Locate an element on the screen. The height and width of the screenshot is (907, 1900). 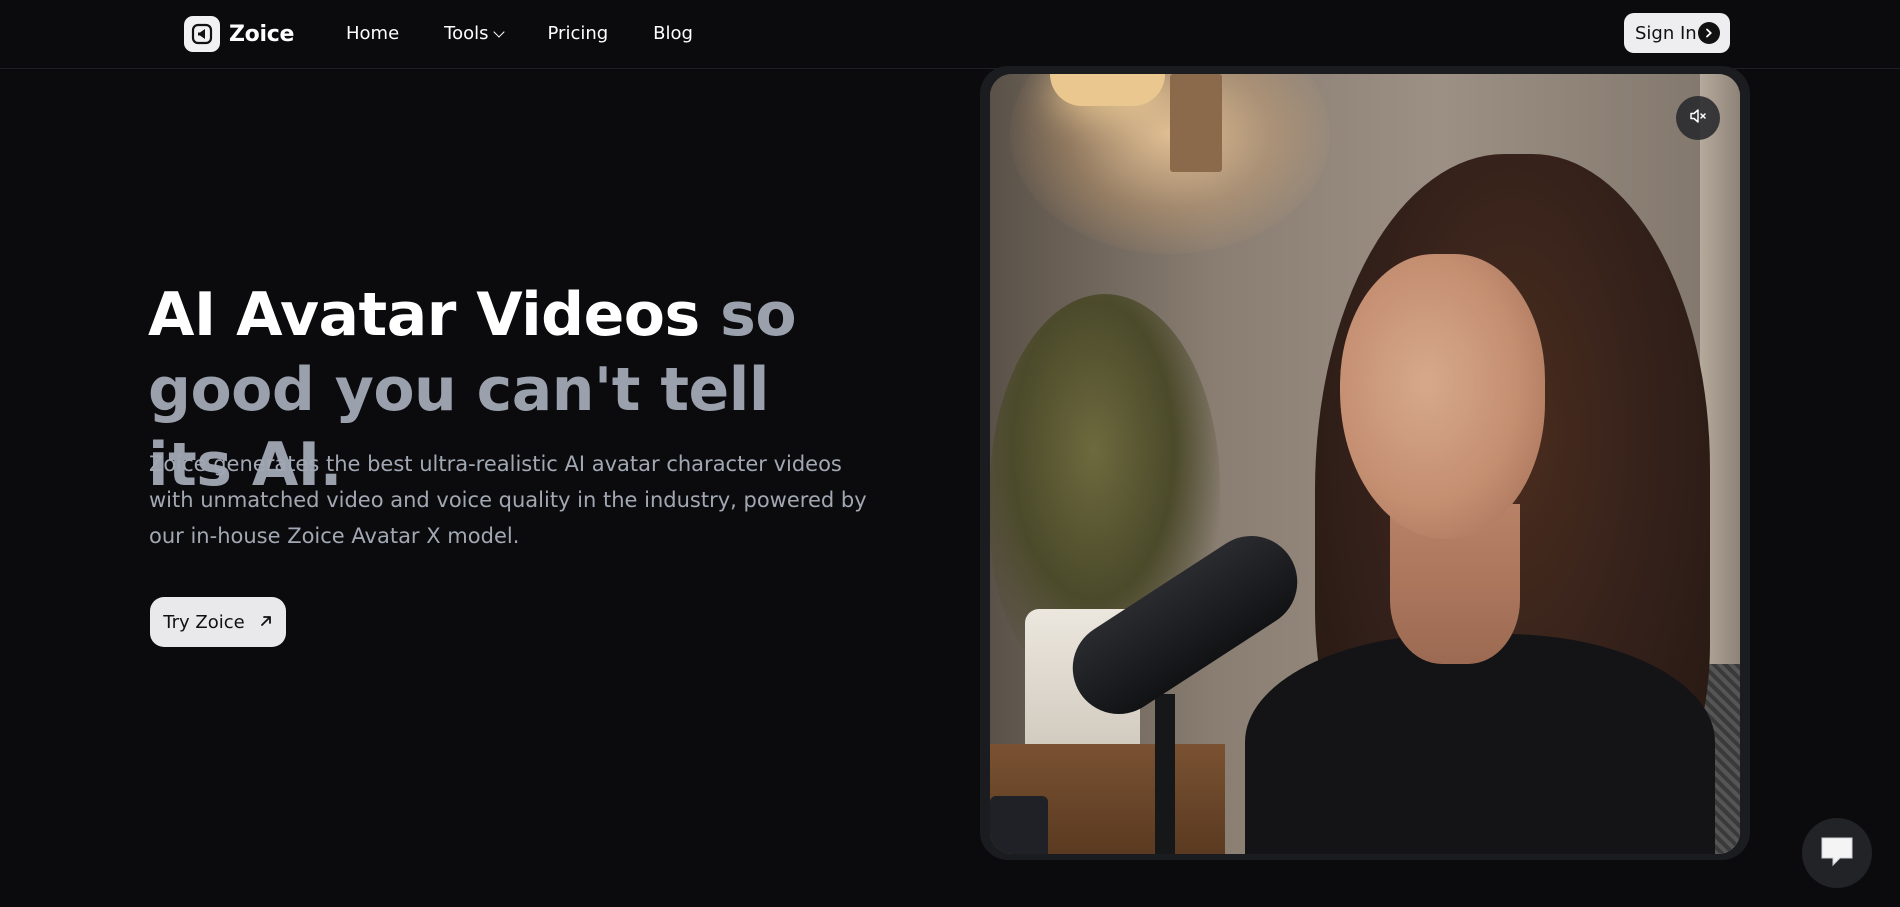
speaker-play-icon is located at coordinates (202, 34).